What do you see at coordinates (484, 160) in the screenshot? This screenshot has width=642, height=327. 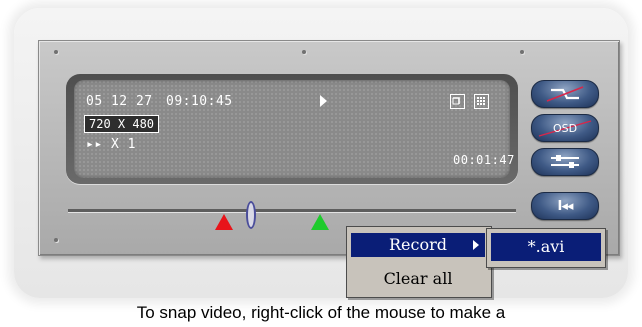 I see `elapsed-time-readout: 00:01:47` at bounding box center [484, 160].